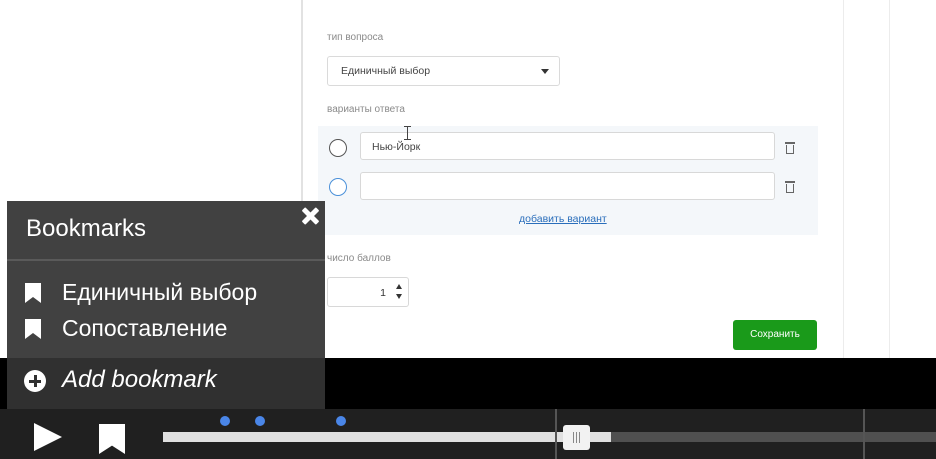 This screenshot has width=936, height=459. What do you see at coordinates (86, 228) in the screenshot?
I see `bookmarks-title: Bookmarks` at bounding box center [86, 228].